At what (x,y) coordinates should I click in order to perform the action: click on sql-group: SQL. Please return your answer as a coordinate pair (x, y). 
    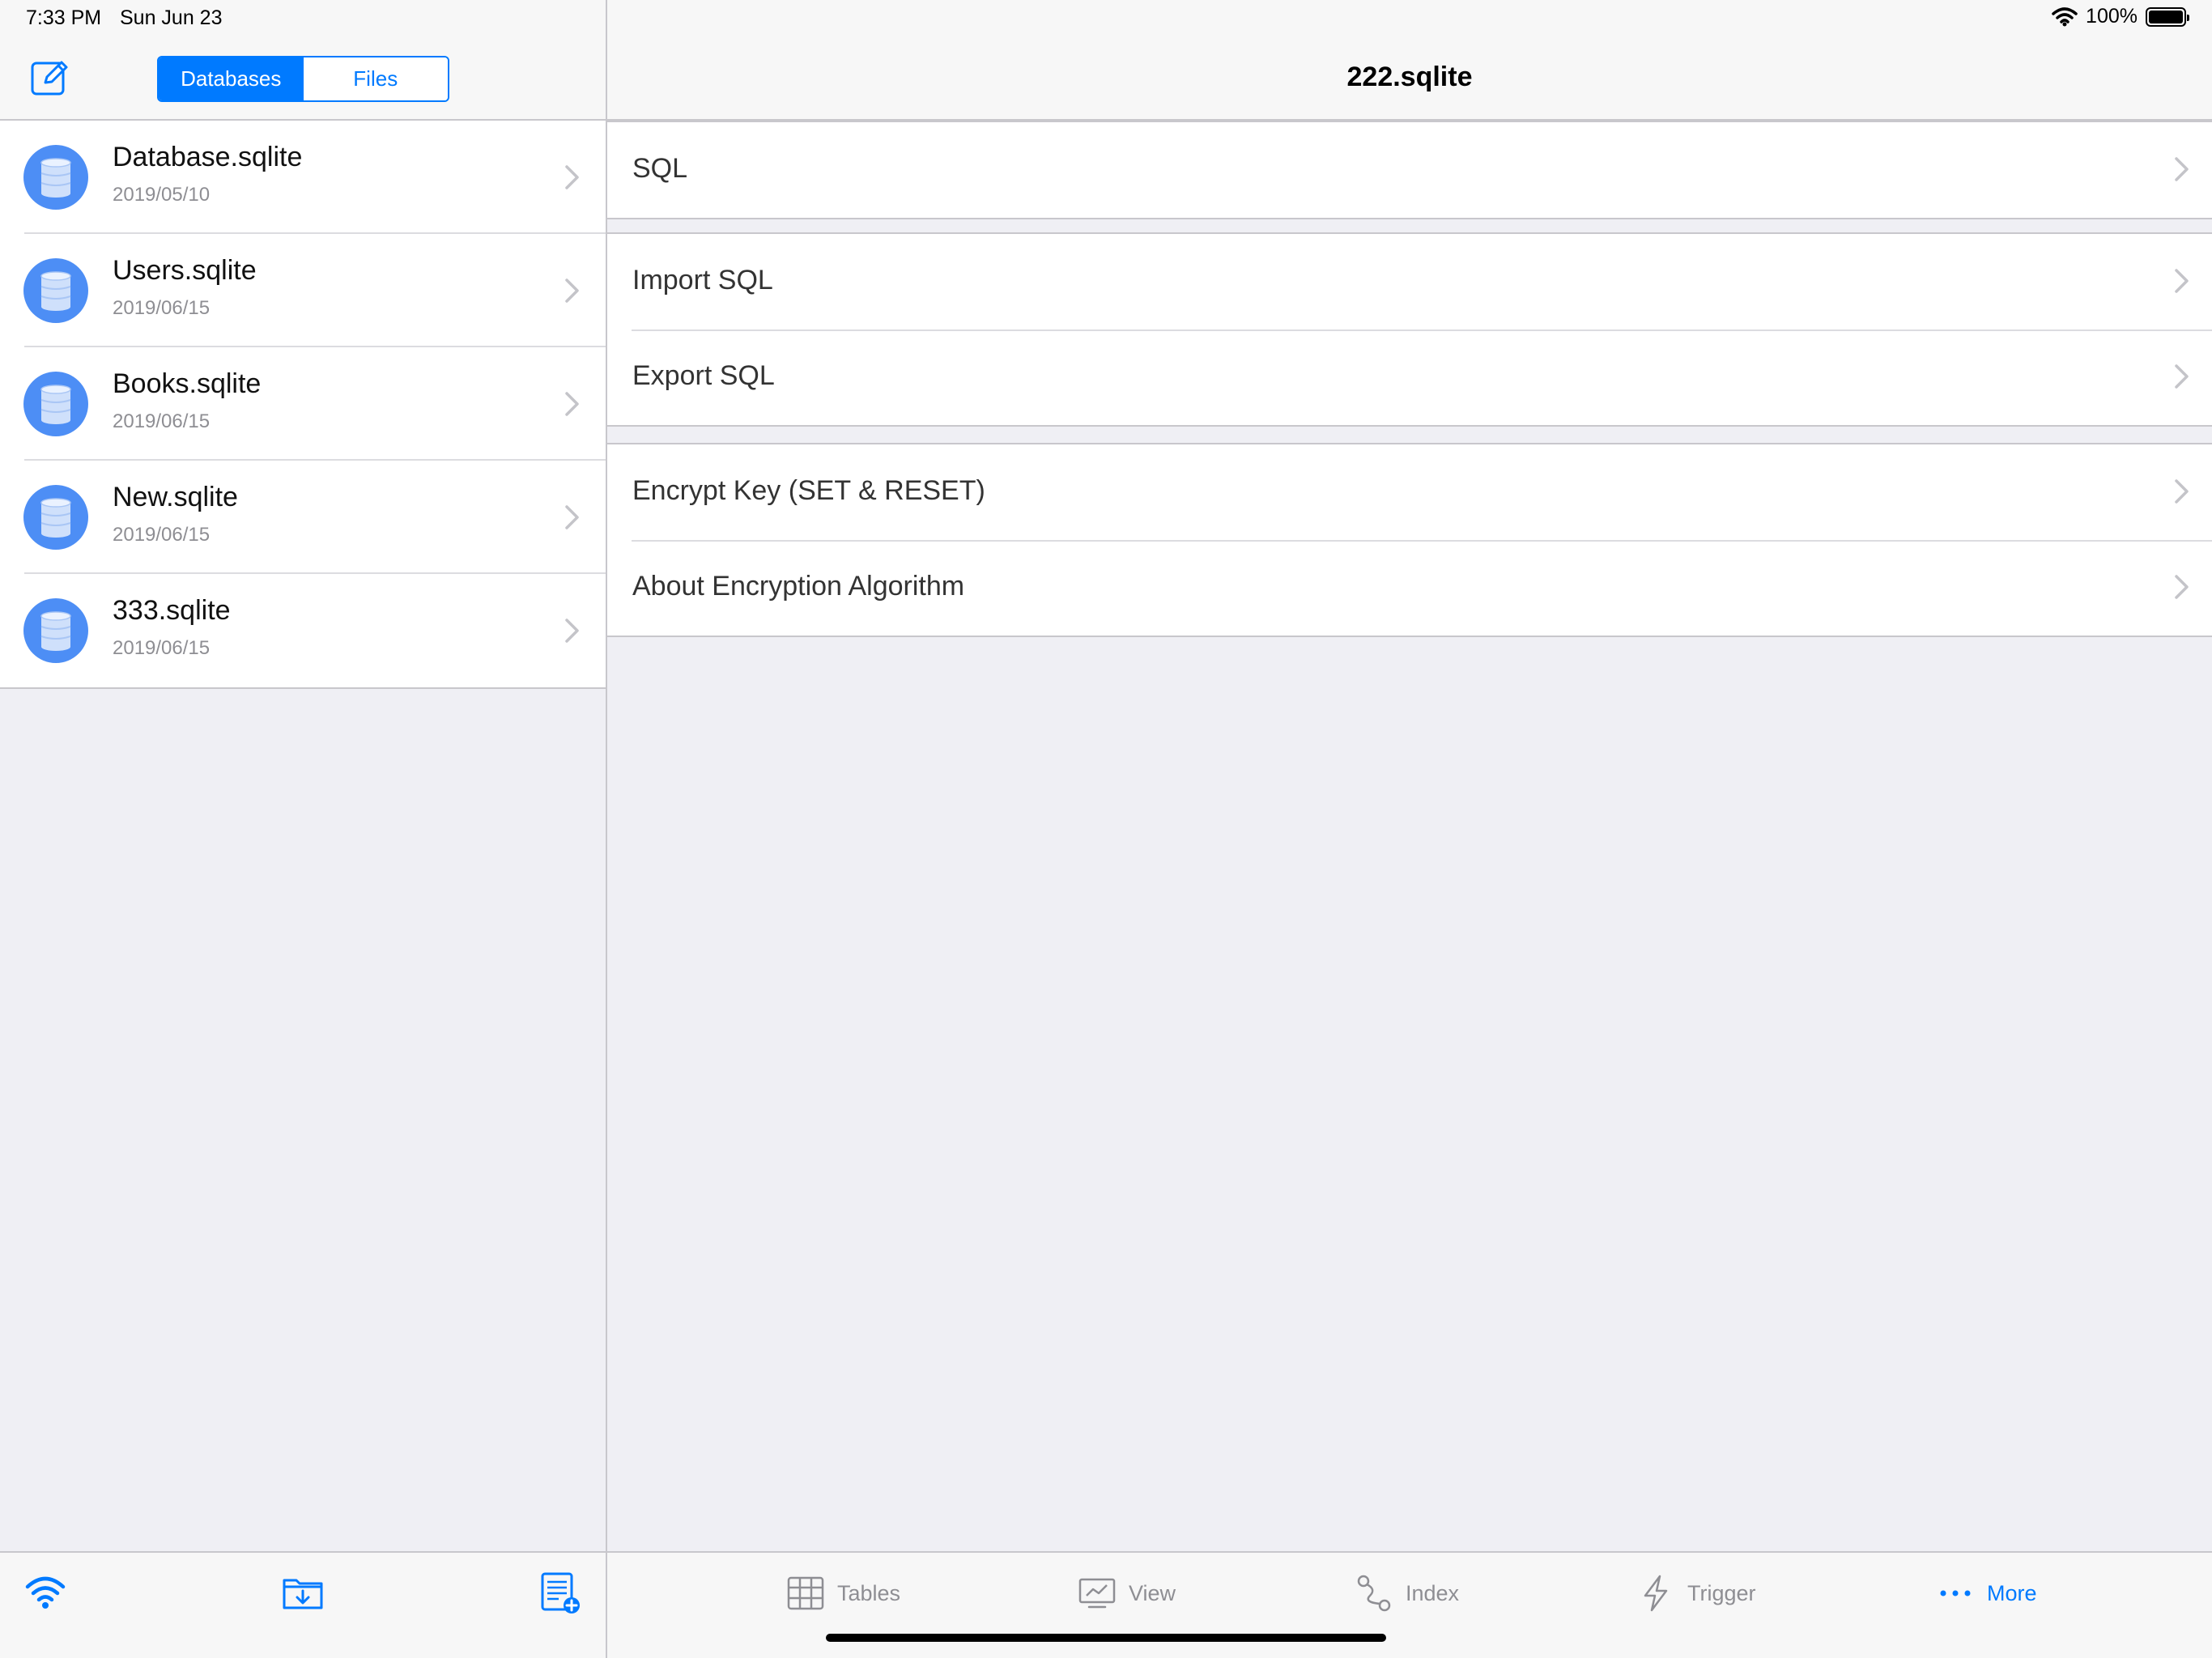
    Looking at the image, I should click on (1410, 170).